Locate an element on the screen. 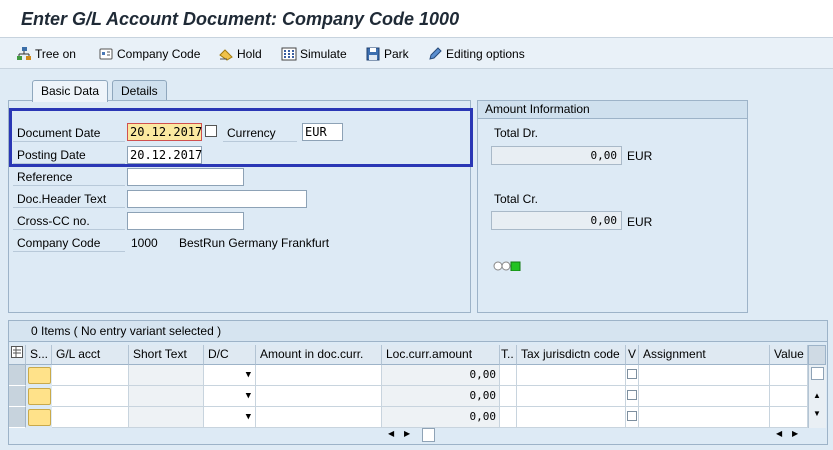 This screenshot has width=833, height=450. editing-options-button: Editing options is located at coordinates (476, 54).